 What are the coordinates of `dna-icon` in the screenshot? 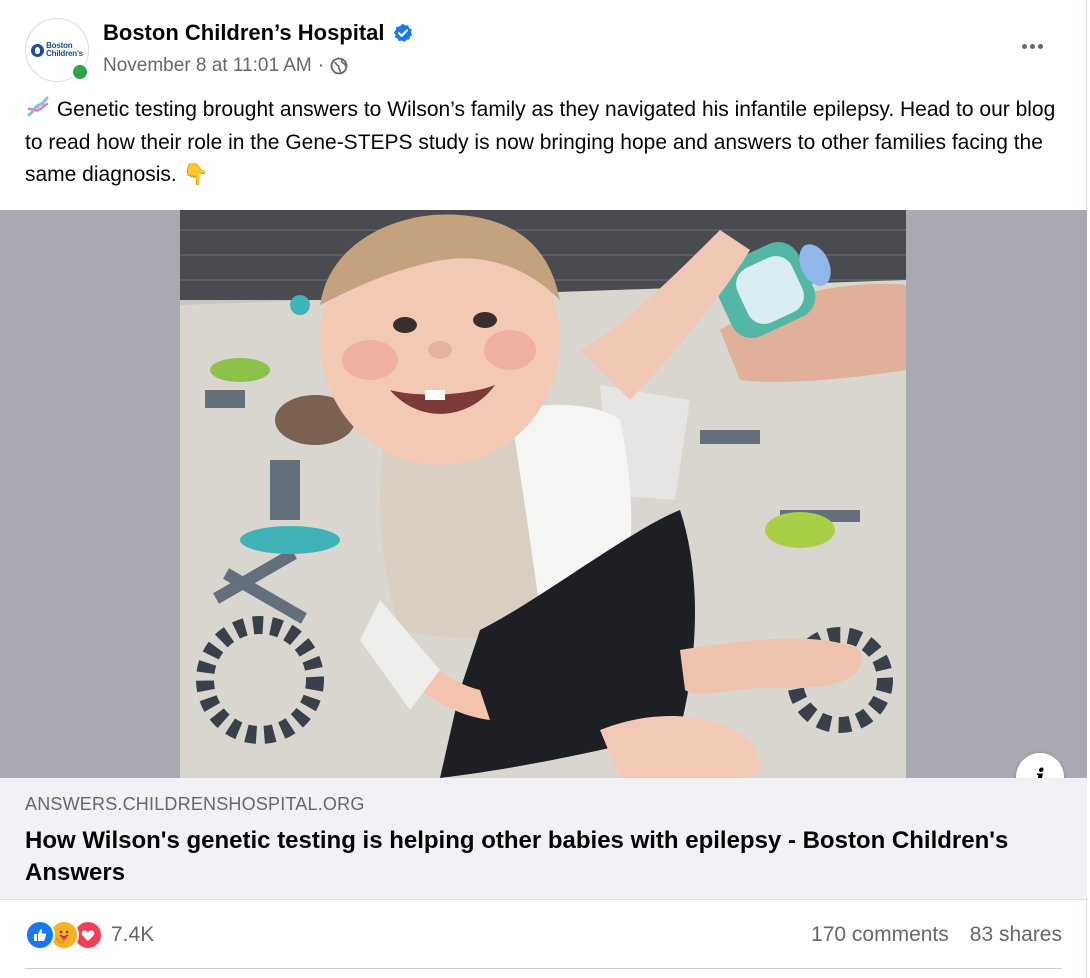 It's located at (38, 106).